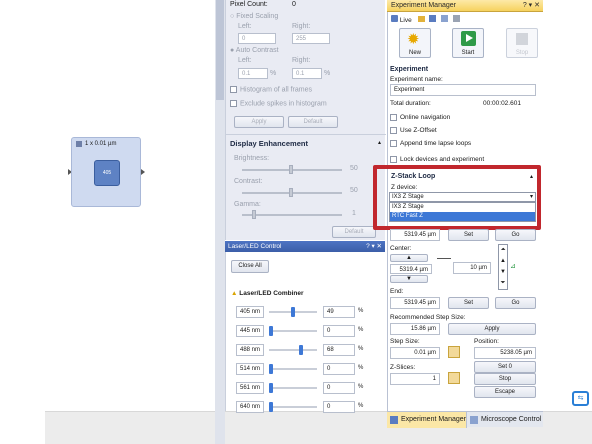  What do you see at coordinates (292, 214) in the screenshot?
I see `gamma-slider` at bounding box center [292, 214].